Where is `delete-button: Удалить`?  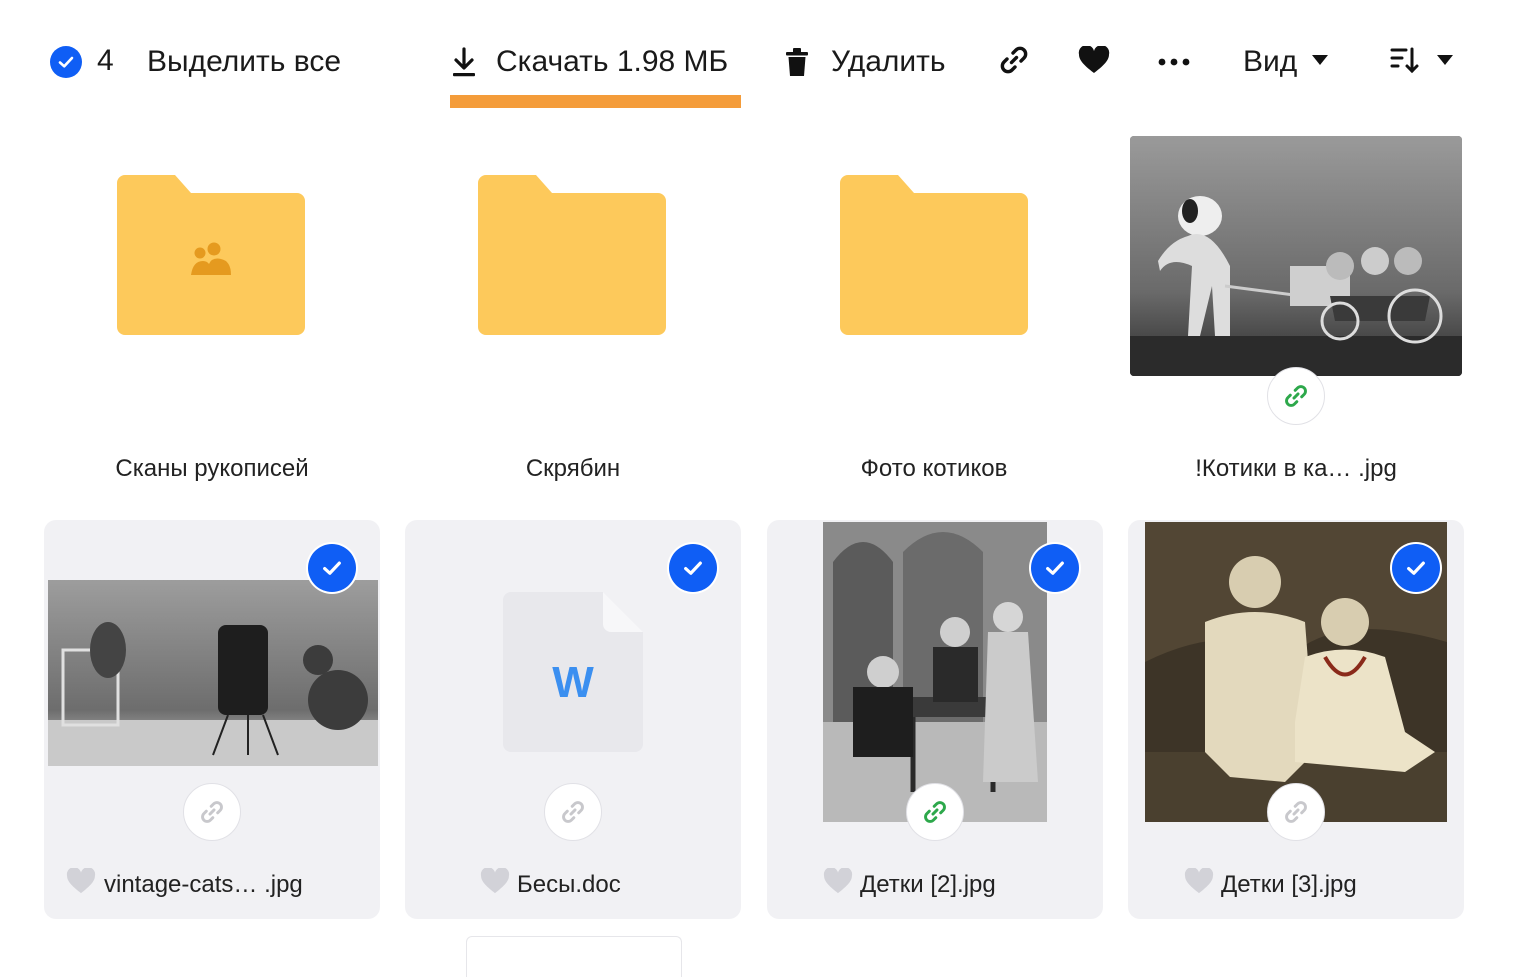 delete-button: Удалить is located at coordinates (864, 62).